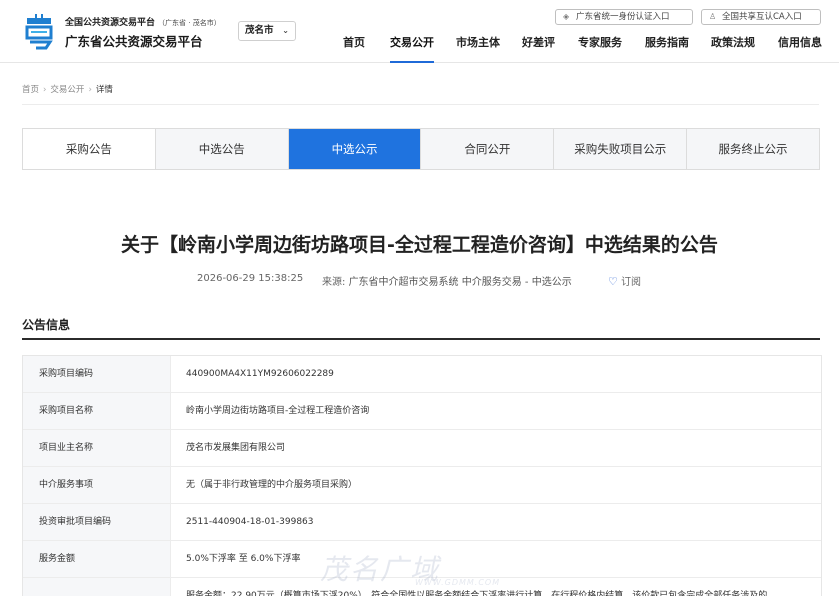 Image resolution: width=839 pixels, height=596 pixels. Describe the element at coordinates (422, 374) in the screenshot. I see `table-row: 采购项目编码 440900MA4X11YM92606022289` at that location.